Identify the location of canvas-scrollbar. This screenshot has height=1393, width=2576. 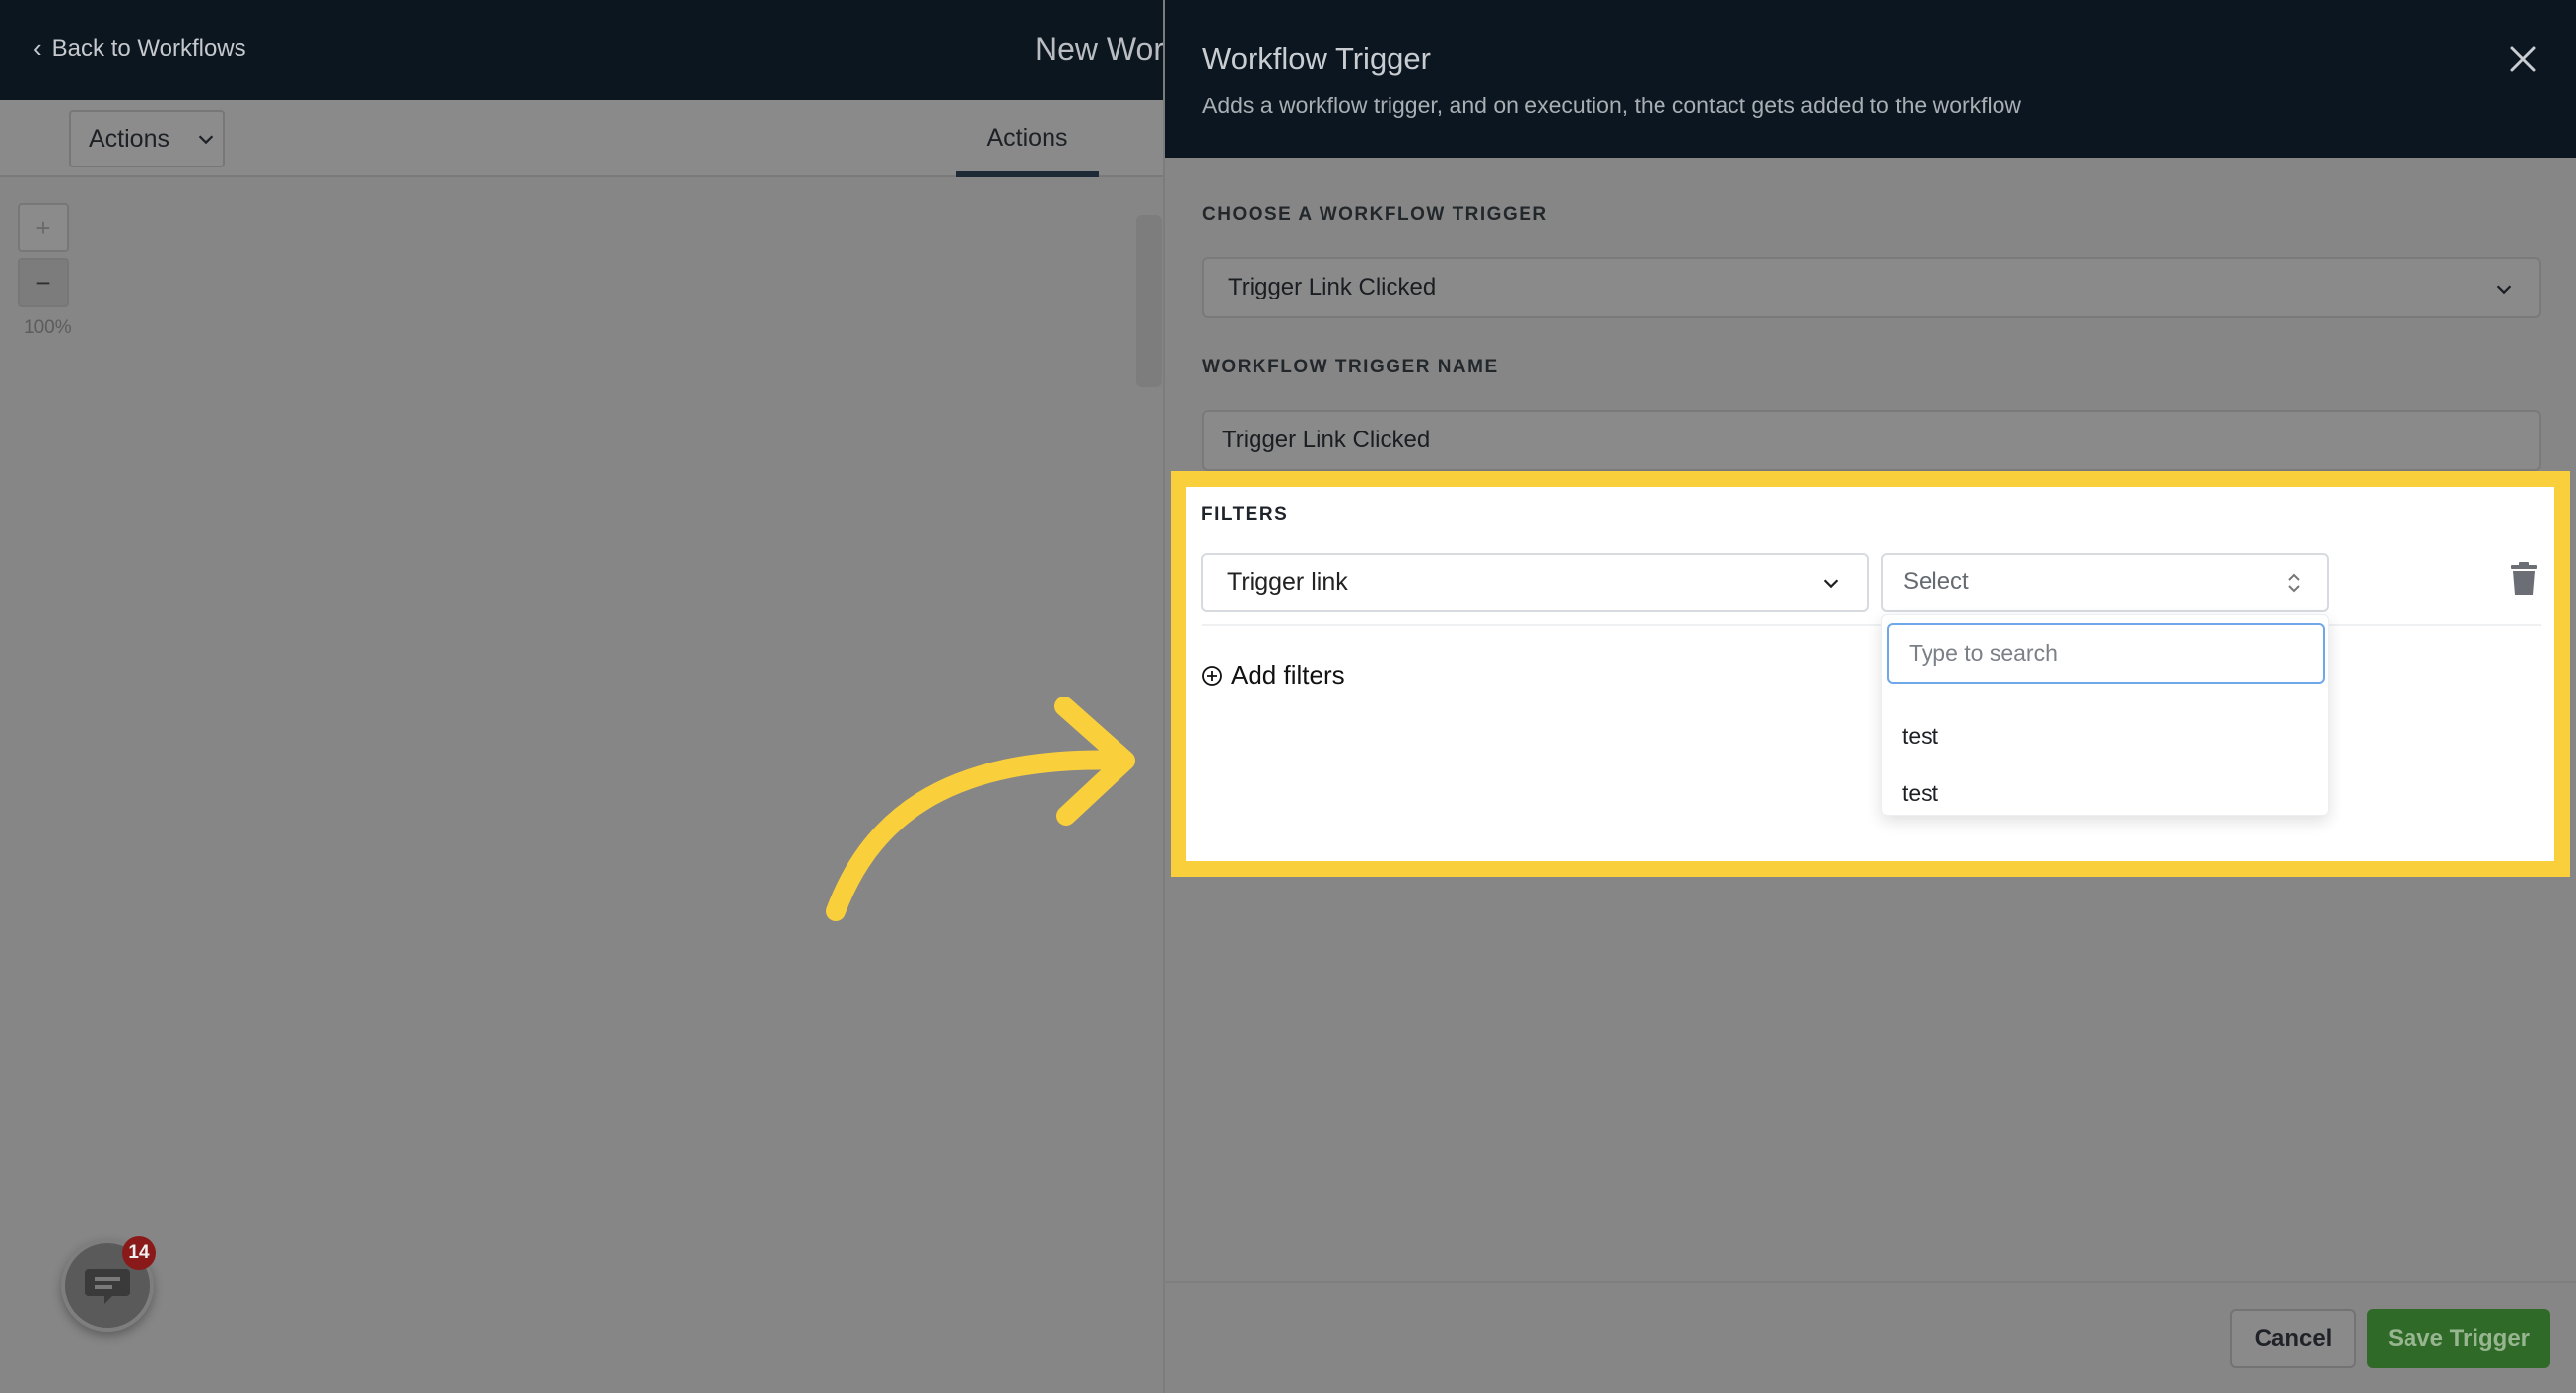
(1149, 301).